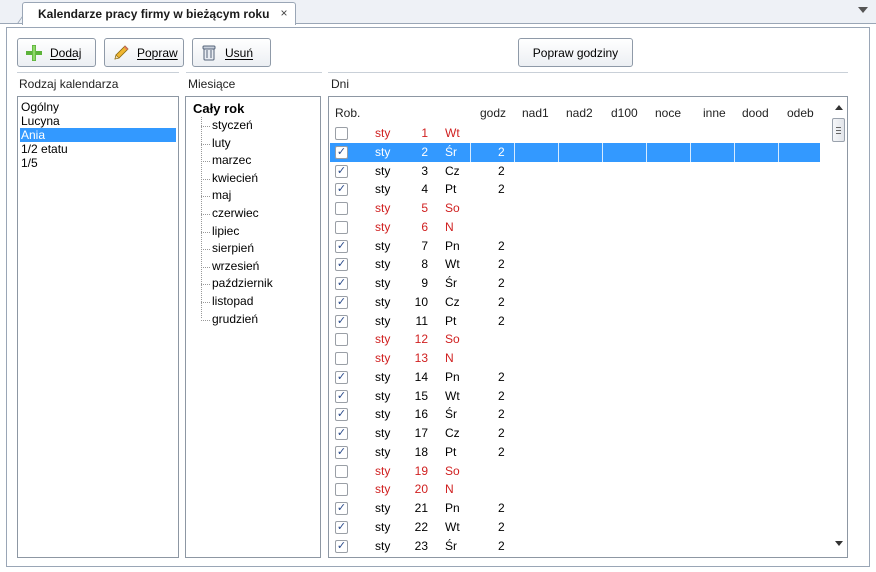 The width and height of the screenshot is (876, 572). Describe the element at coordinates (232, 125) in the screenshot. I see `tree-item-month: styczeń` at that location.